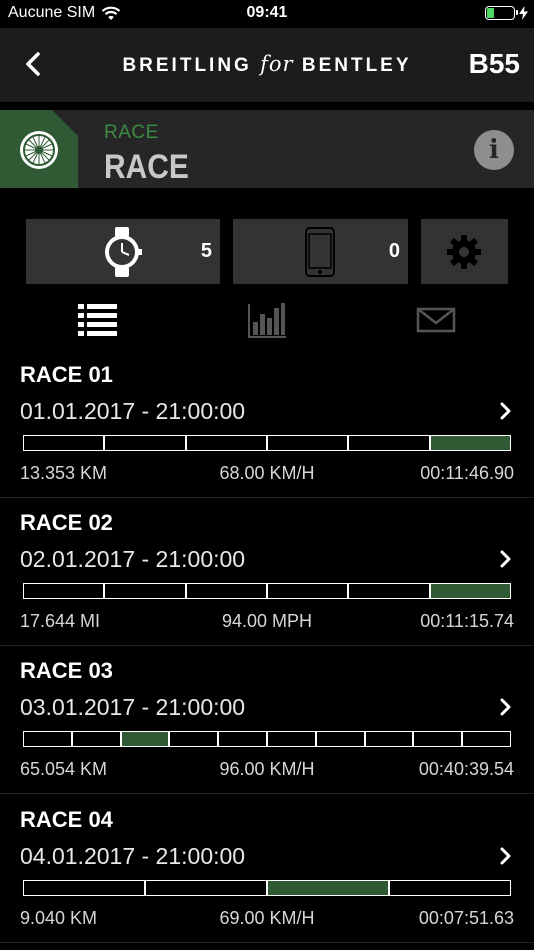 This screenshot has height=950, width=534. I want to click on watch-icon, so click(123, 252).